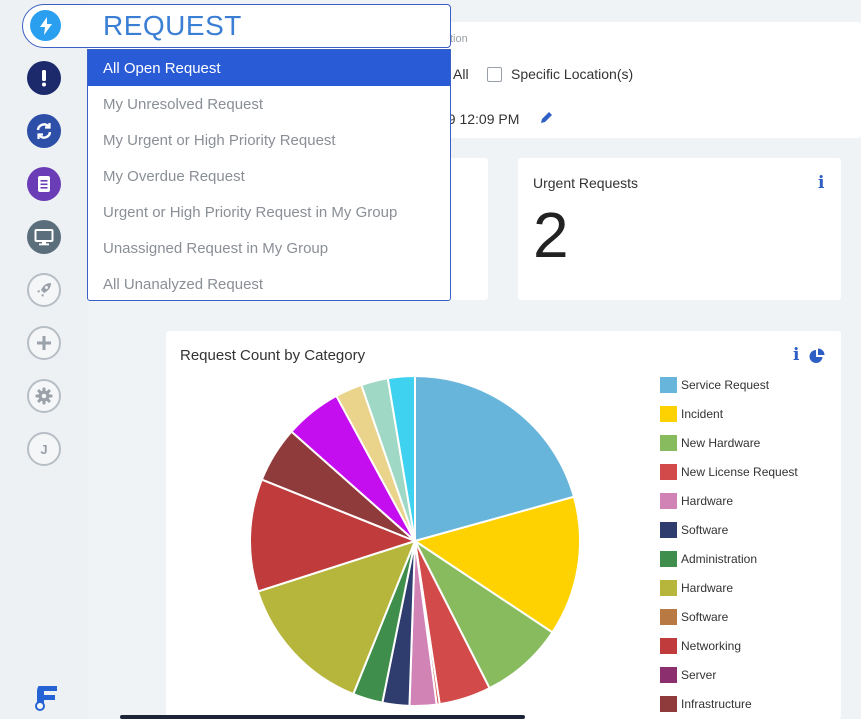 The width and height of the screenshot is (861, 719). What do you see at coordinates (721, 443) in the screenshot?
I see `legend-label: New Hardware` at bounding box center [721, 443].